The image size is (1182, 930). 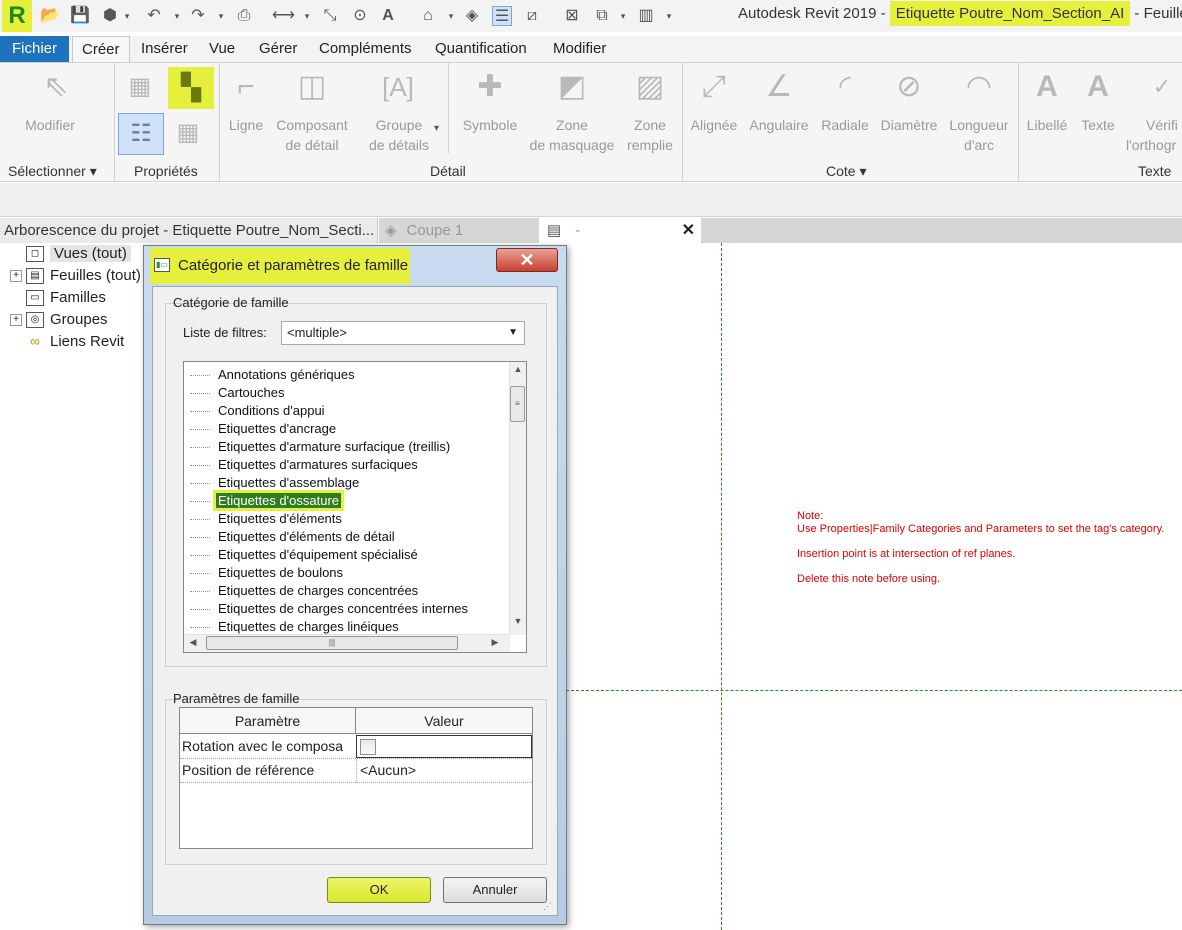 I want to click on filter-select: <multiple> ▼, so click(x=403, y=333).